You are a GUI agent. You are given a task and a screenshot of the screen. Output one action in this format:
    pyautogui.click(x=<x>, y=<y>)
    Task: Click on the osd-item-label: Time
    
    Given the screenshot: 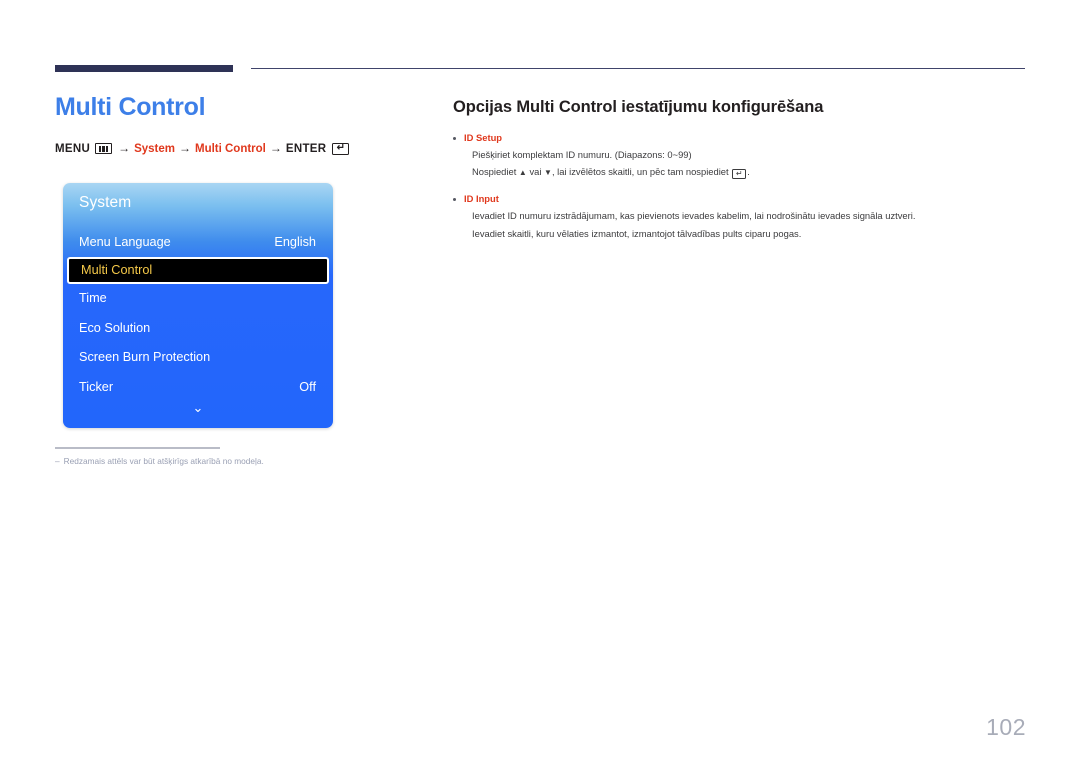 What is the action you would take?
    pyautogui.click(x=93, y=298)
    